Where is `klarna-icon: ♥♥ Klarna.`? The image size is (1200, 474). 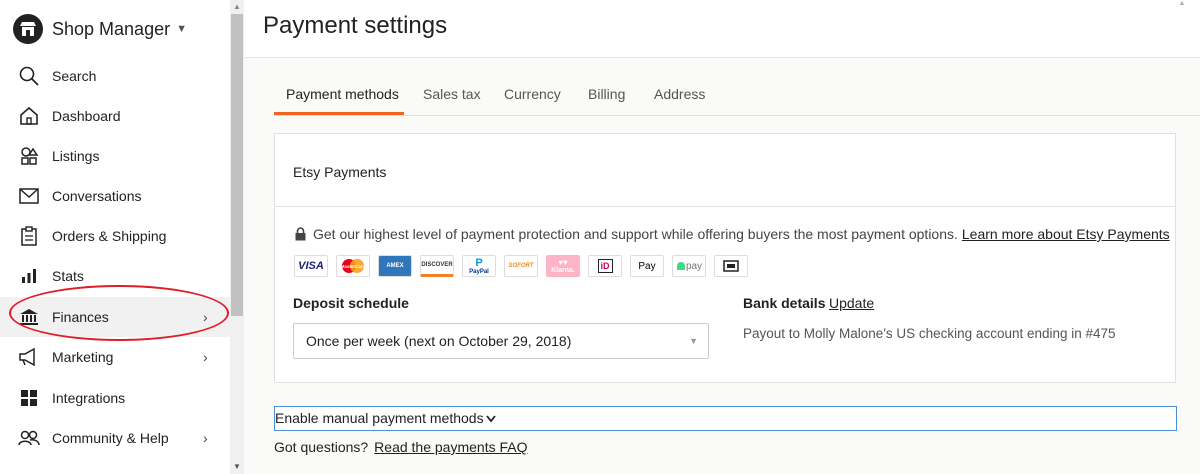
klarna-icon: ♥♥ Klarna. is located at coordinates (563, 266).